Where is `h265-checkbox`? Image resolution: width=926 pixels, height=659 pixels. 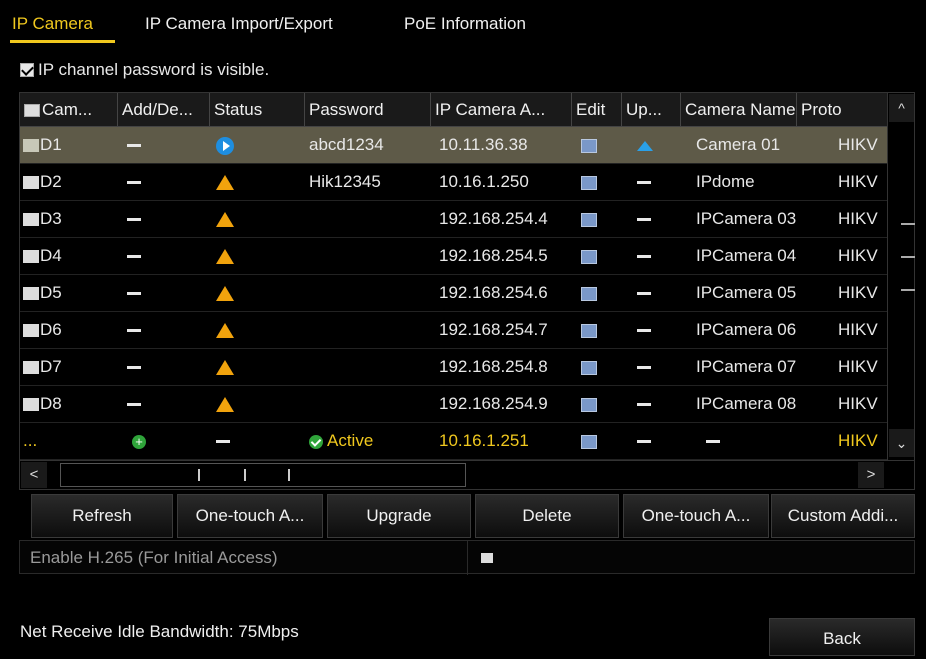 h265-checkbox is located at coordinates (487, 558).